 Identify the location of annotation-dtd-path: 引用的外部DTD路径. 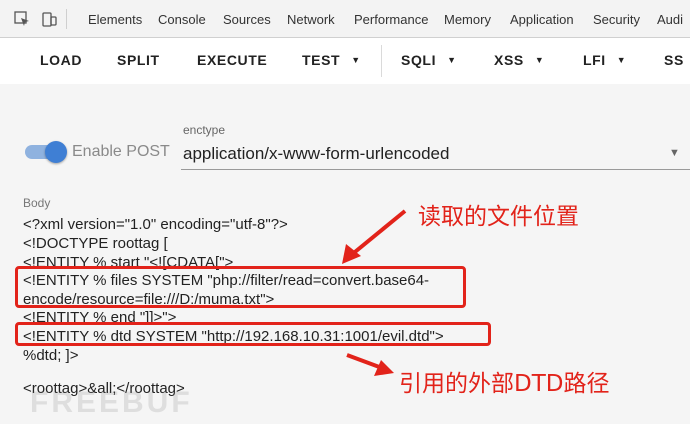
(504, 384).